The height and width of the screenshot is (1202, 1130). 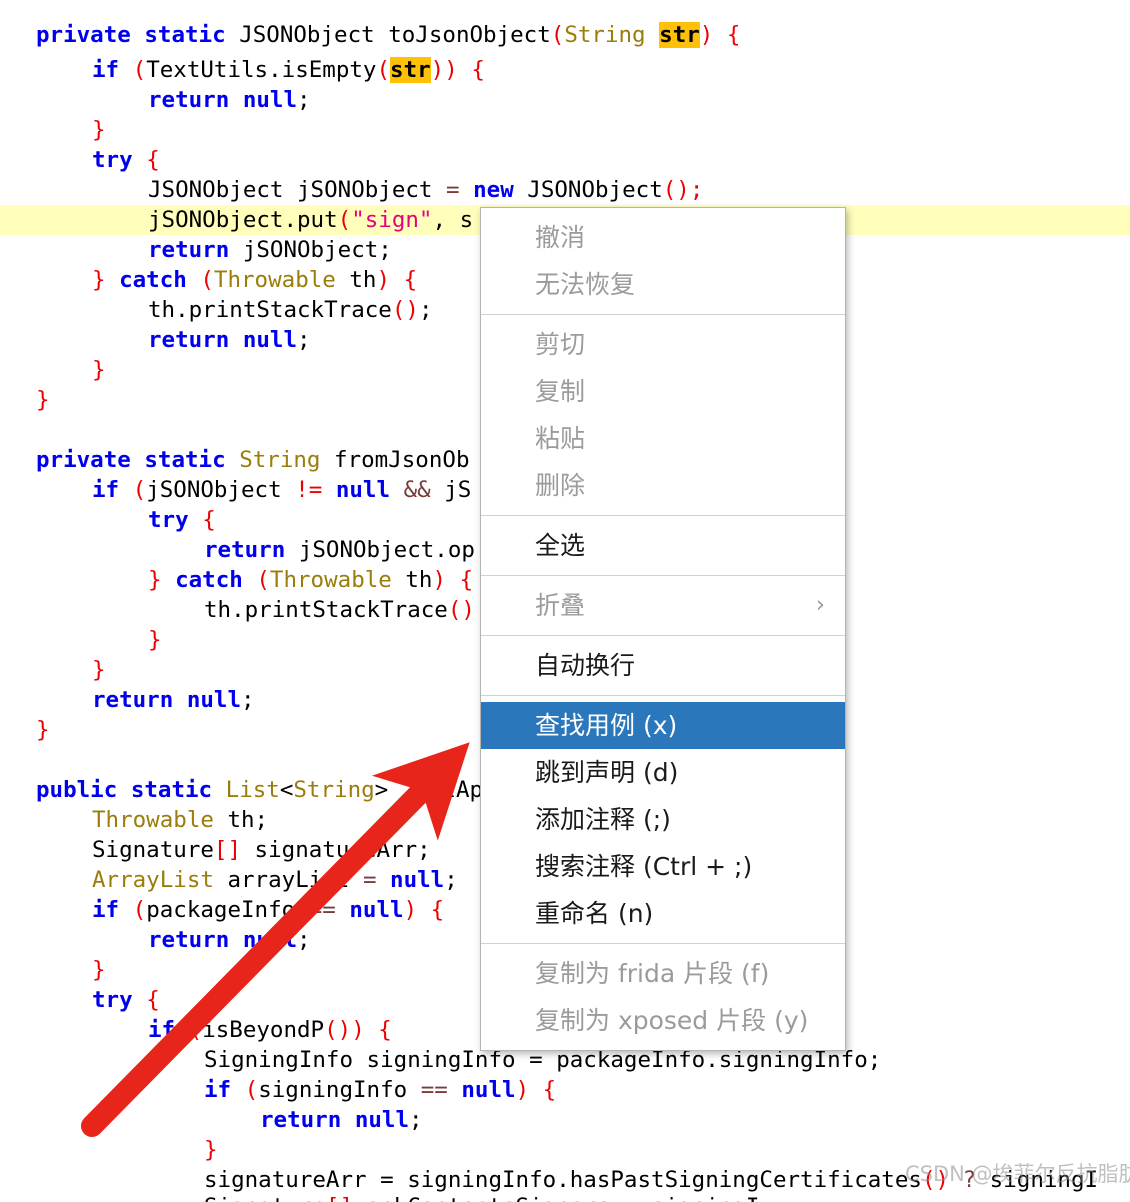 I want to click on code-token: (), so click(x=405, y=310).